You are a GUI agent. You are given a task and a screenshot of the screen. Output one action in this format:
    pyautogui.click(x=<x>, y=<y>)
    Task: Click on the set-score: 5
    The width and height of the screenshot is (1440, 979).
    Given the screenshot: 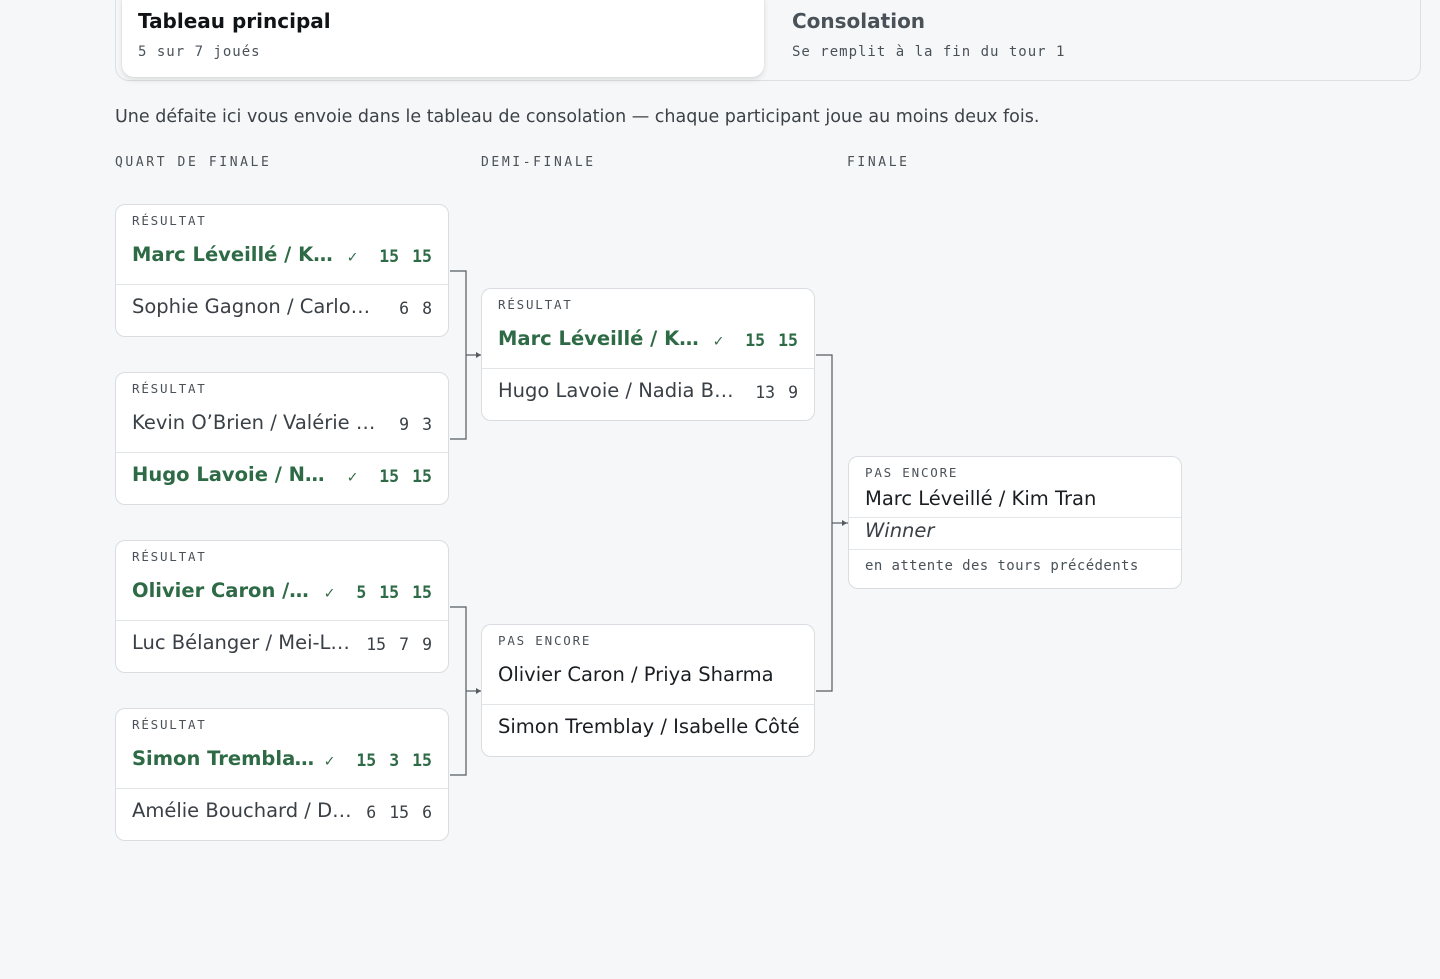 What is the action you would take?
    pyautogui.click(x=361, y=592)
    